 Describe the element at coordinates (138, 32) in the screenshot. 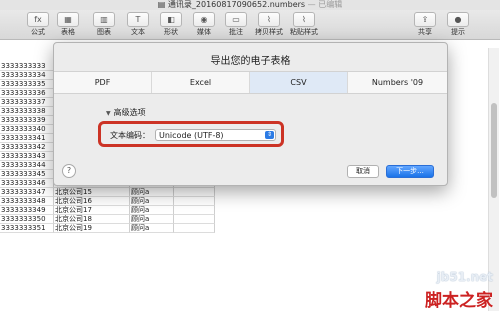

I see `toolbar-label: 文本` at that location.